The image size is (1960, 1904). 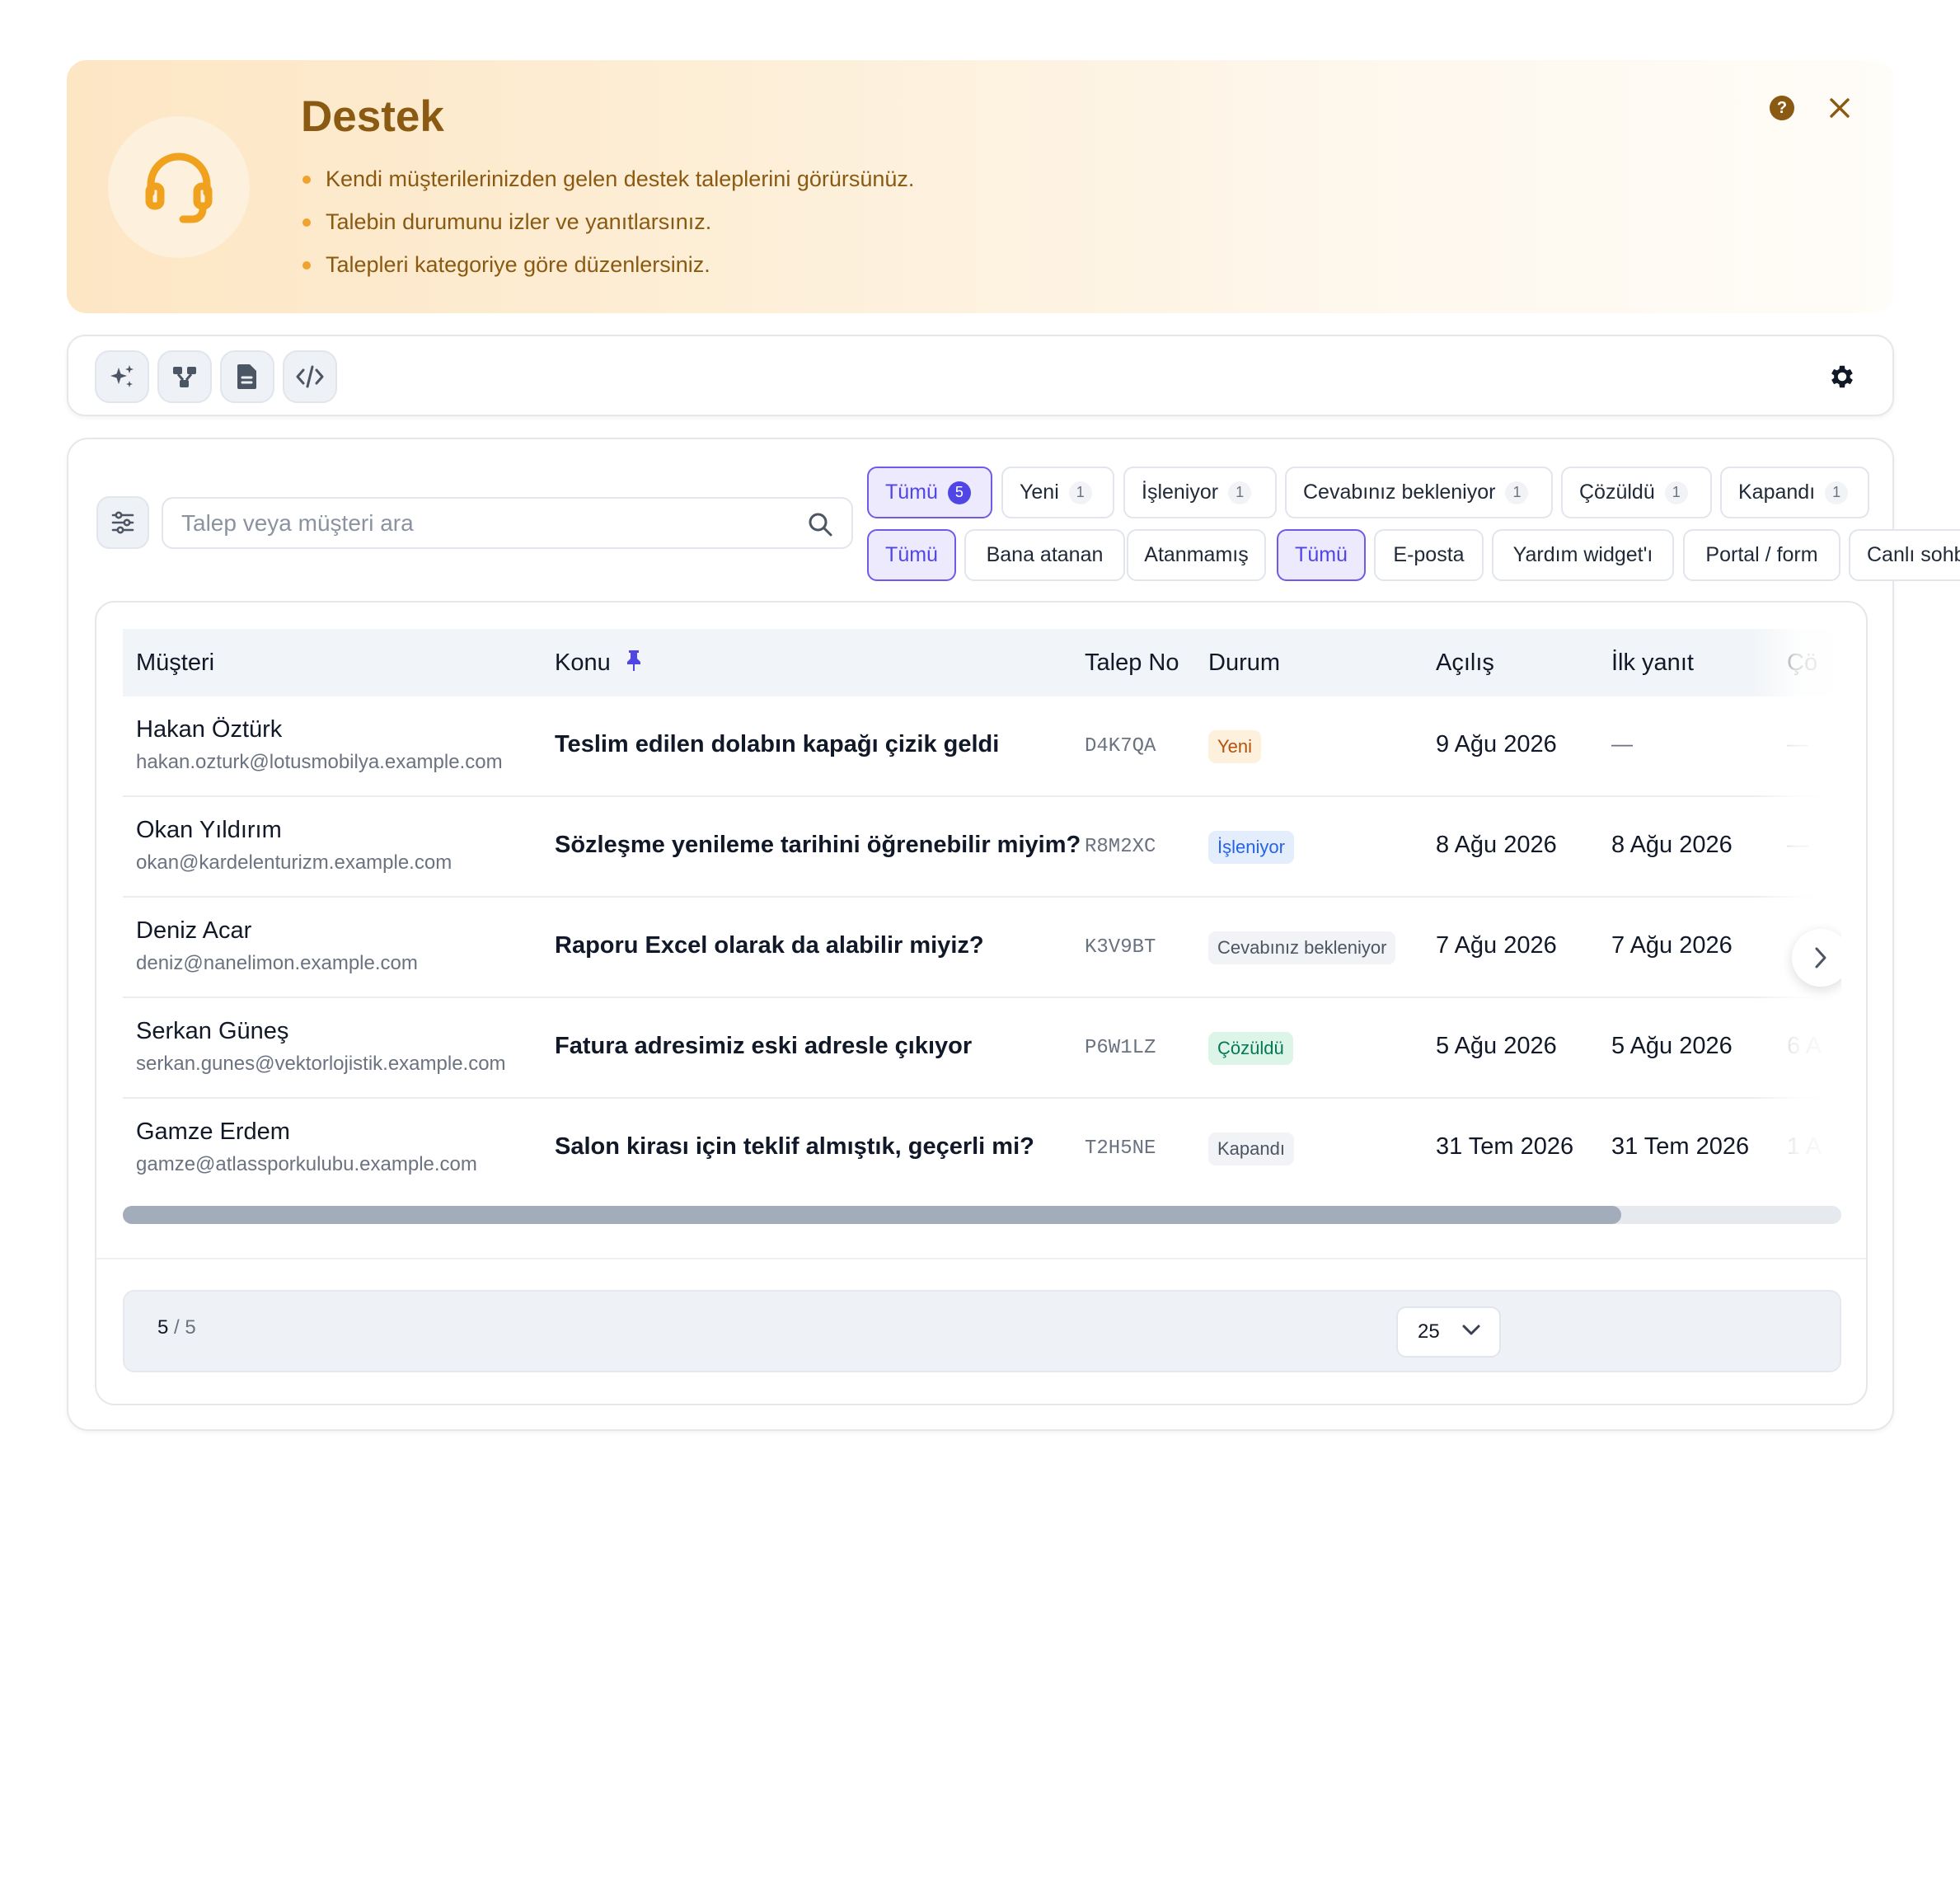 I want to click on status-filter-resolved: Çözüldü 1, so click(x=1636, y=492).